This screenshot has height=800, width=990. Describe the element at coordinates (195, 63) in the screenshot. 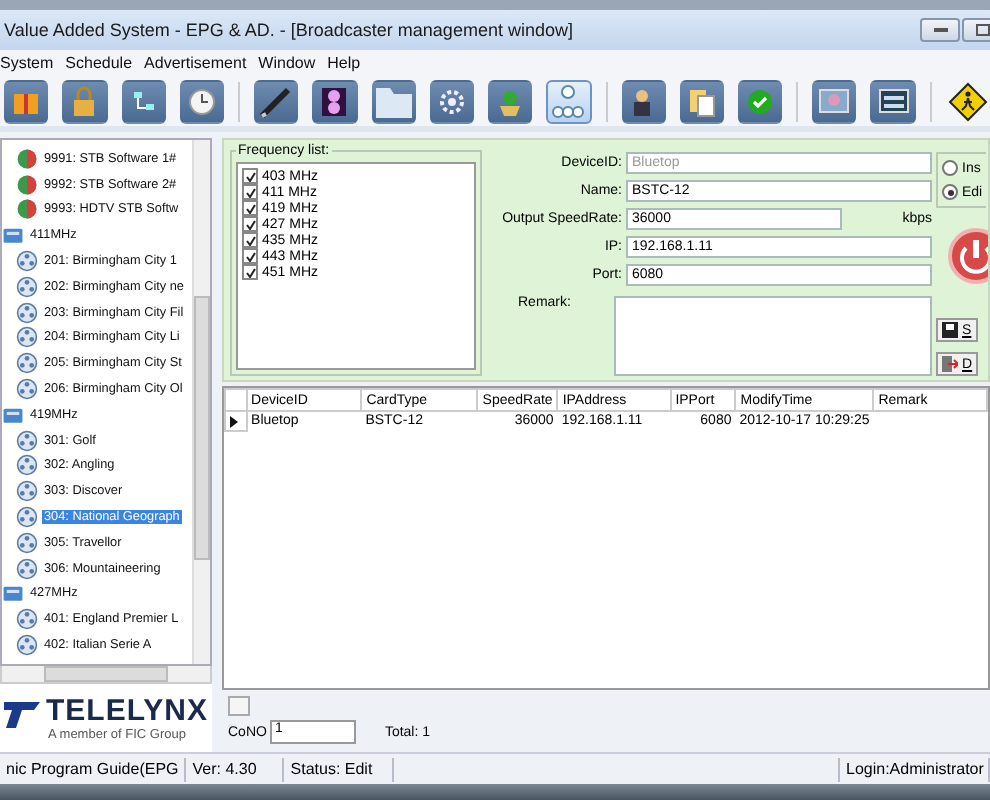

I see `menu-item: Advertisement` at that location.